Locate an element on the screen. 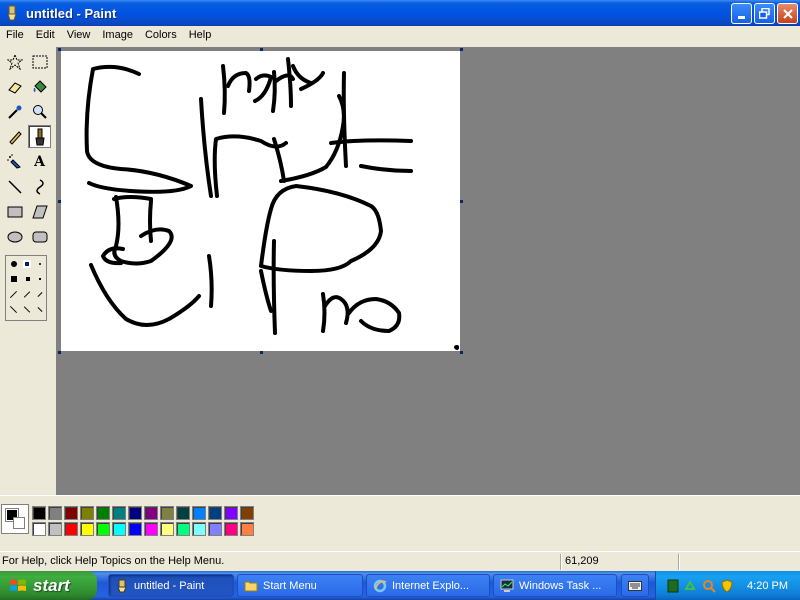 Image resolution: width=800 pixels, height=600 pixels. tool-fill is located at coordinates (39, 86).